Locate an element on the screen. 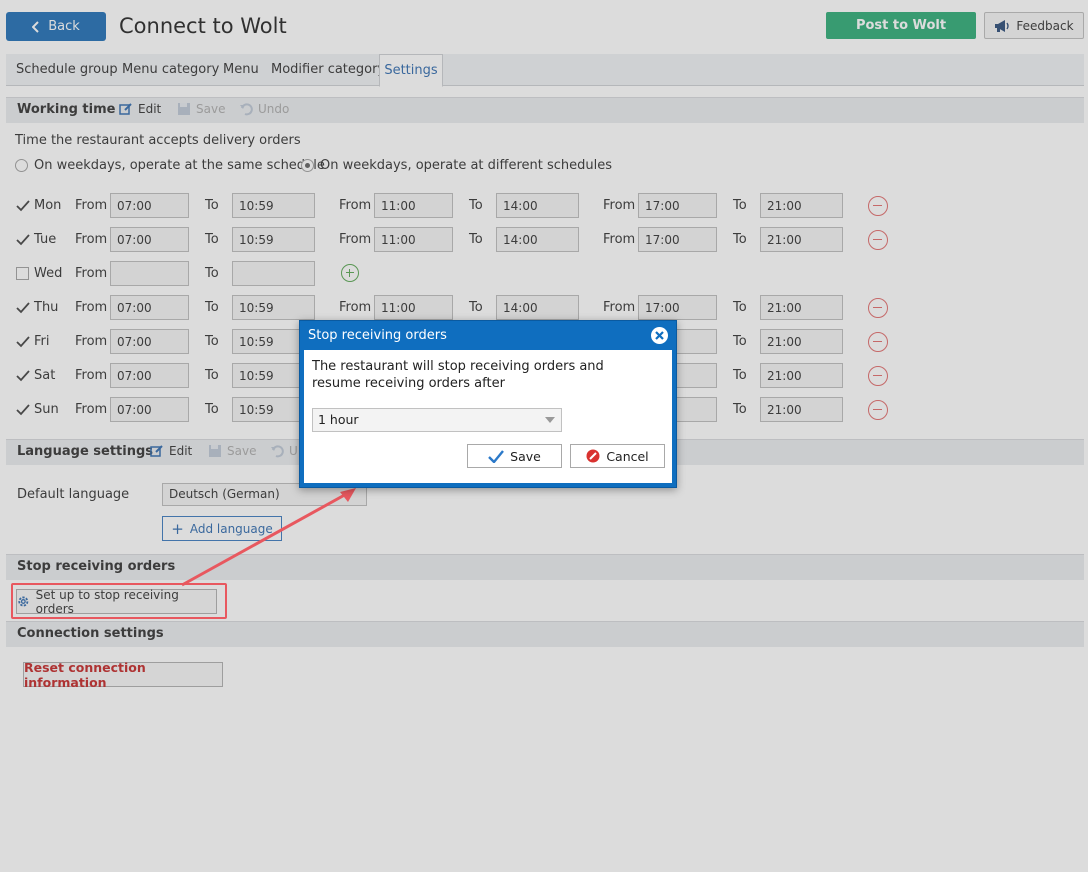 The image size is (1088, 872). dialog-save-button: Save is located at coordinates (514, 456).